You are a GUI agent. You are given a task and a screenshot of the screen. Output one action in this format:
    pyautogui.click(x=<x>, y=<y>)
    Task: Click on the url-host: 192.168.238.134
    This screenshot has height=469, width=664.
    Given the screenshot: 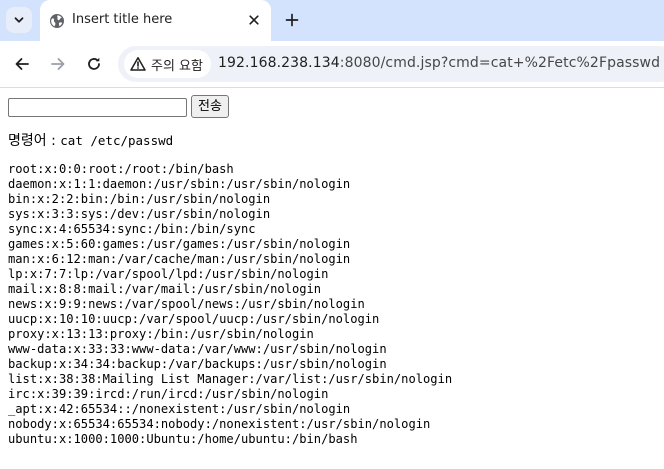 What is the action you would take?
    pyautogui.click(x=279, y=63)
    